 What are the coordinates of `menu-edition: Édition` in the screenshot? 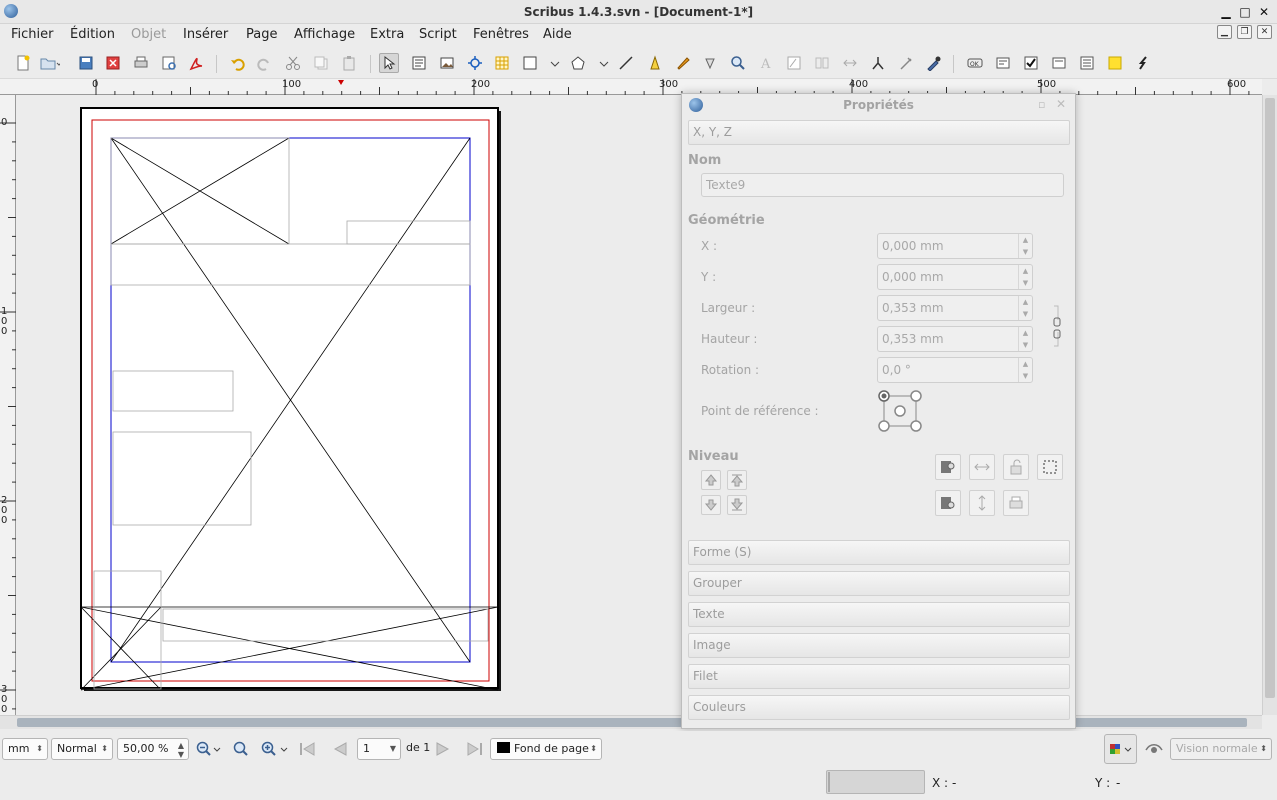 It's located at (92, 35).